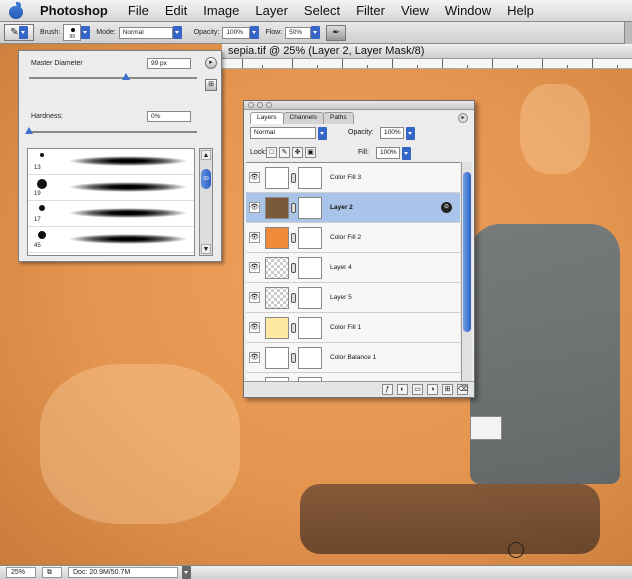 The width and height of the screenshot is (632, 579). I want to click on lock-position-icon: ✥, so click(297, 152).